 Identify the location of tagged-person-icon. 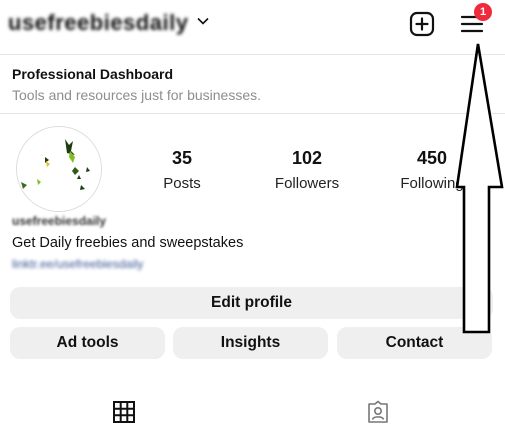
(378, 412).